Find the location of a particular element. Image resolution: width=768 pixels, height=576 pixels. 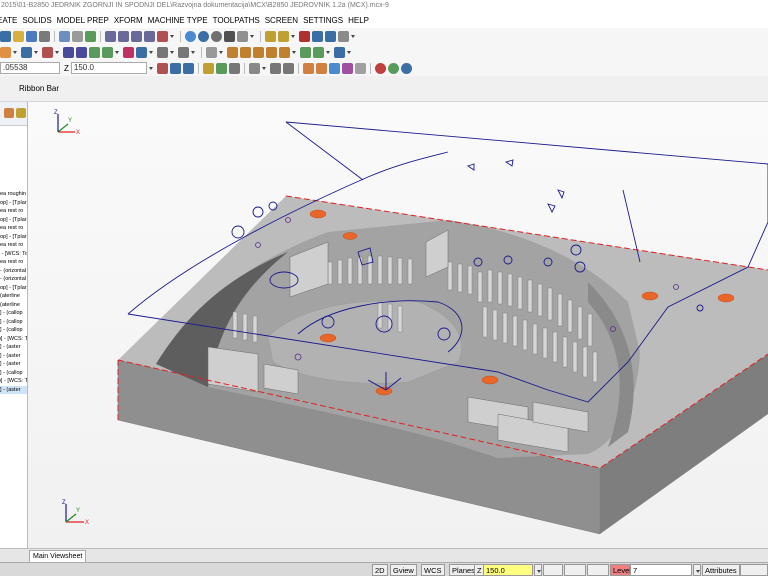

refresh-icon is located at coordinates (234, 68).